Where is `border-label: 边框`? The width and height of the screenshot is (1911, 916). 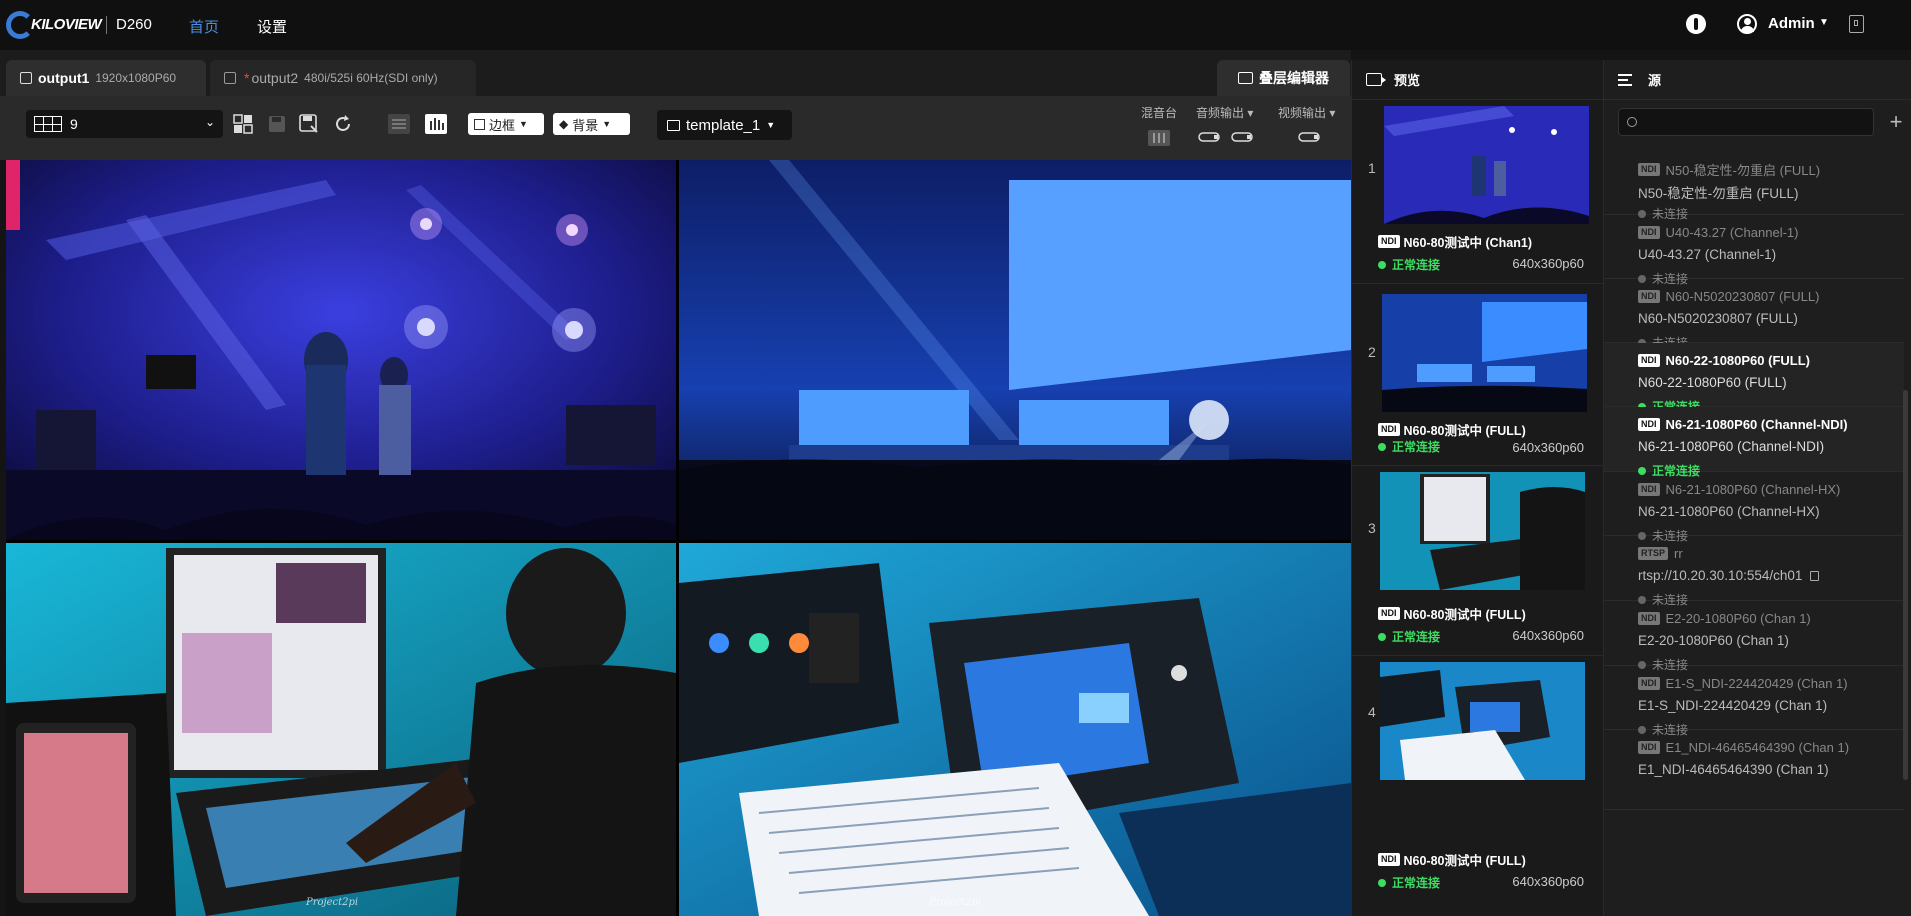
border-label: 边框 is located at coordinates (502, 125).